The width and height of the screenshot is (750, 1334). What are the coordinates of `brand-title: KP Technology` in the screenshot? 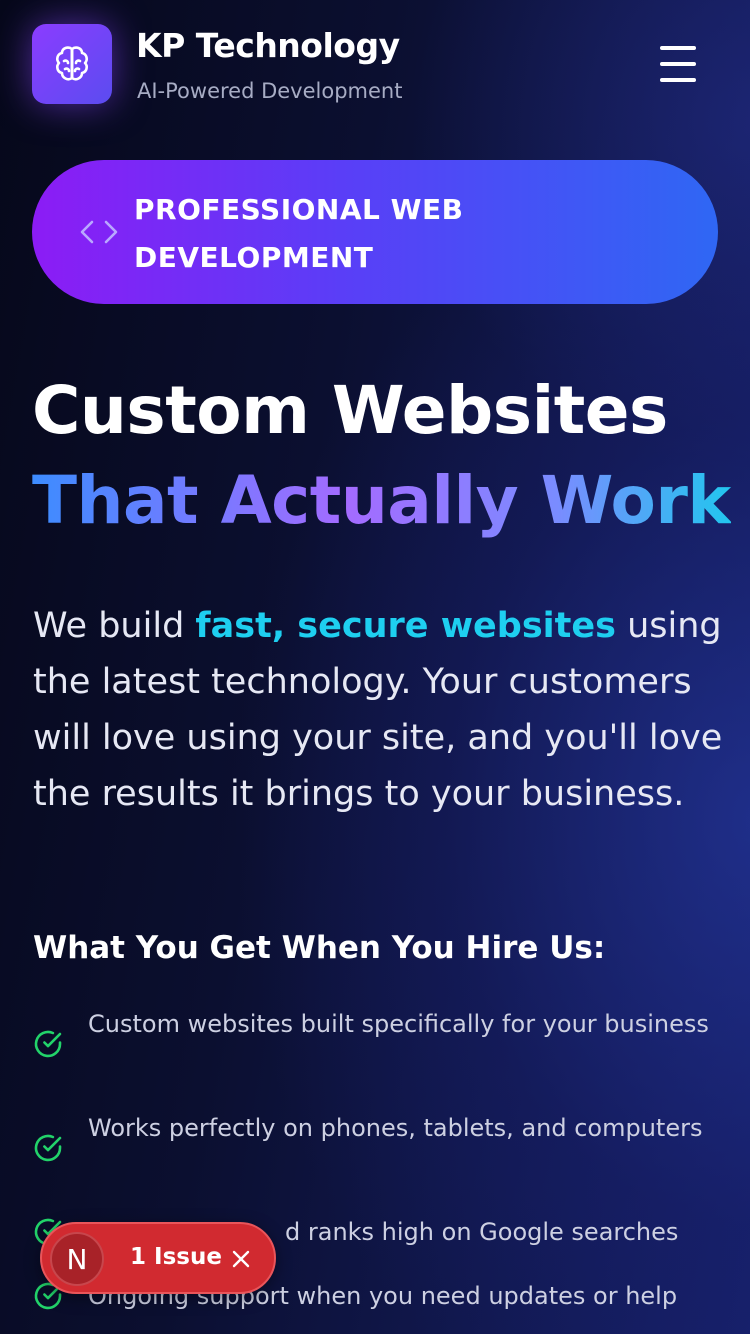 It's located at (268, 45).